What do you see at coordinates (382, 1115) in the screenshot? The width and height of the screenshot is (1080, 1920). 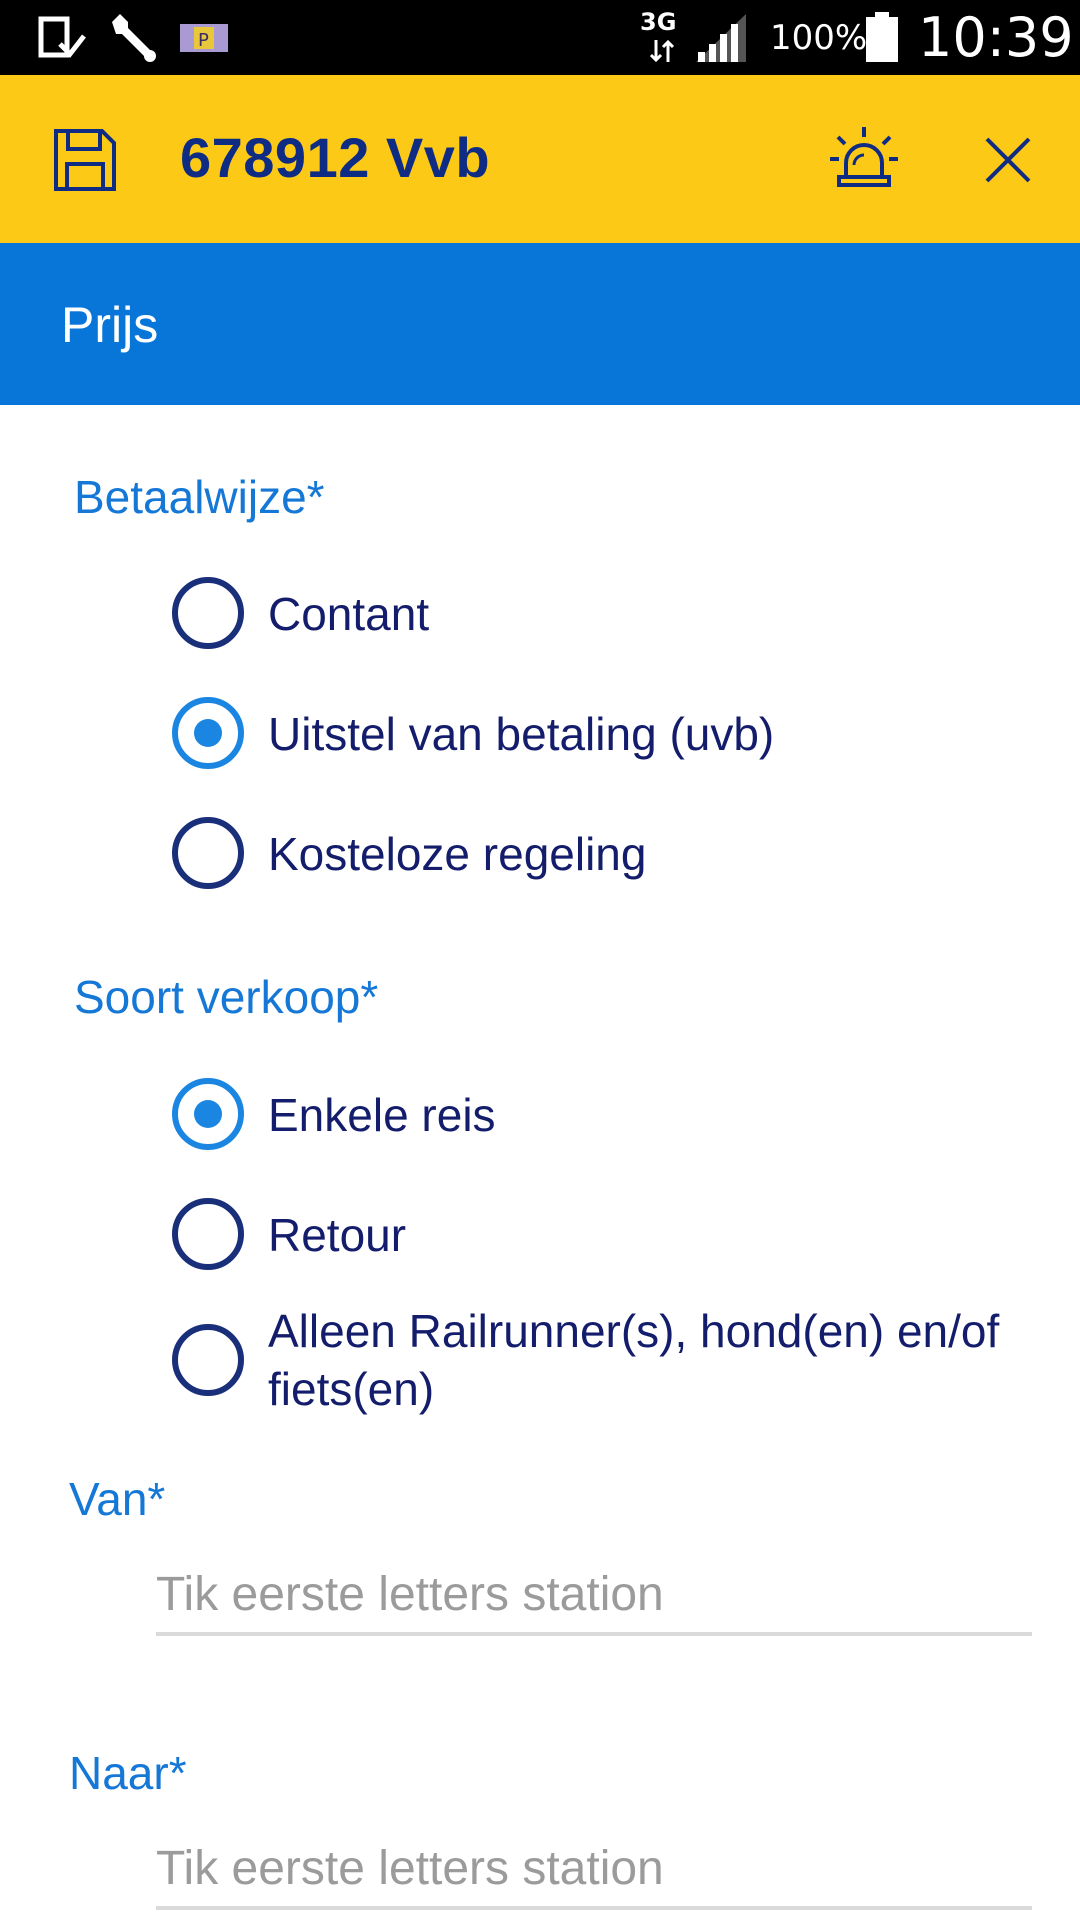 I see `option-label-enkele-reis: Enkele reis` at bounding box center [382, 1115].